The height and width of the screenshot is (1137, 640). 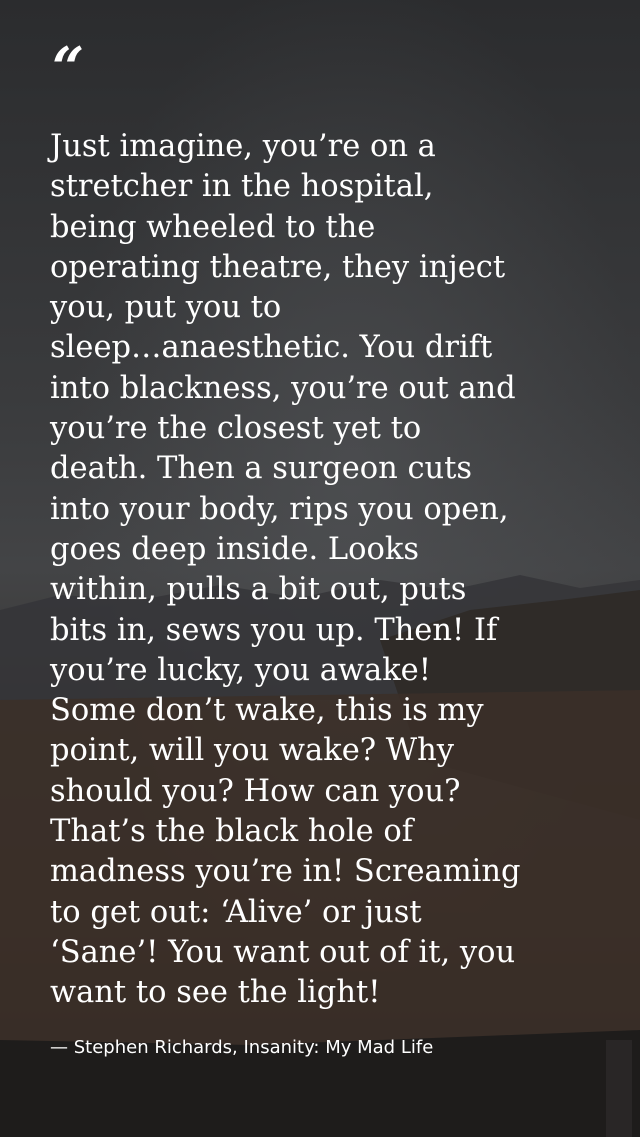 What do you see at coordinates (68, 68) in the screenshot?
I see `quote-mark-icon: “` at bounding box center [68, 68].